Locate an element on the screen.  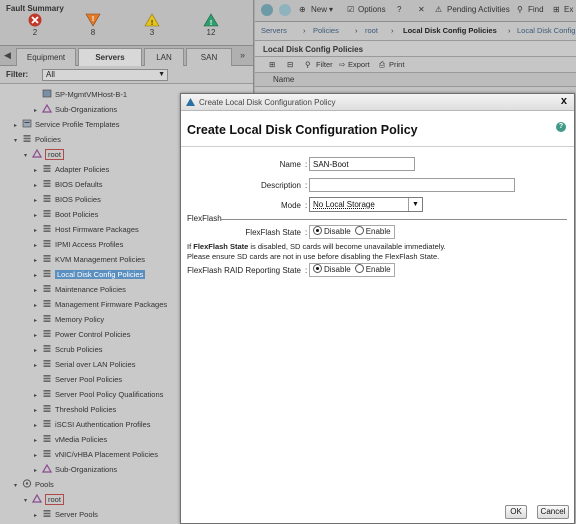
tree-item-label: Policies is located at coordinates (48, 139).